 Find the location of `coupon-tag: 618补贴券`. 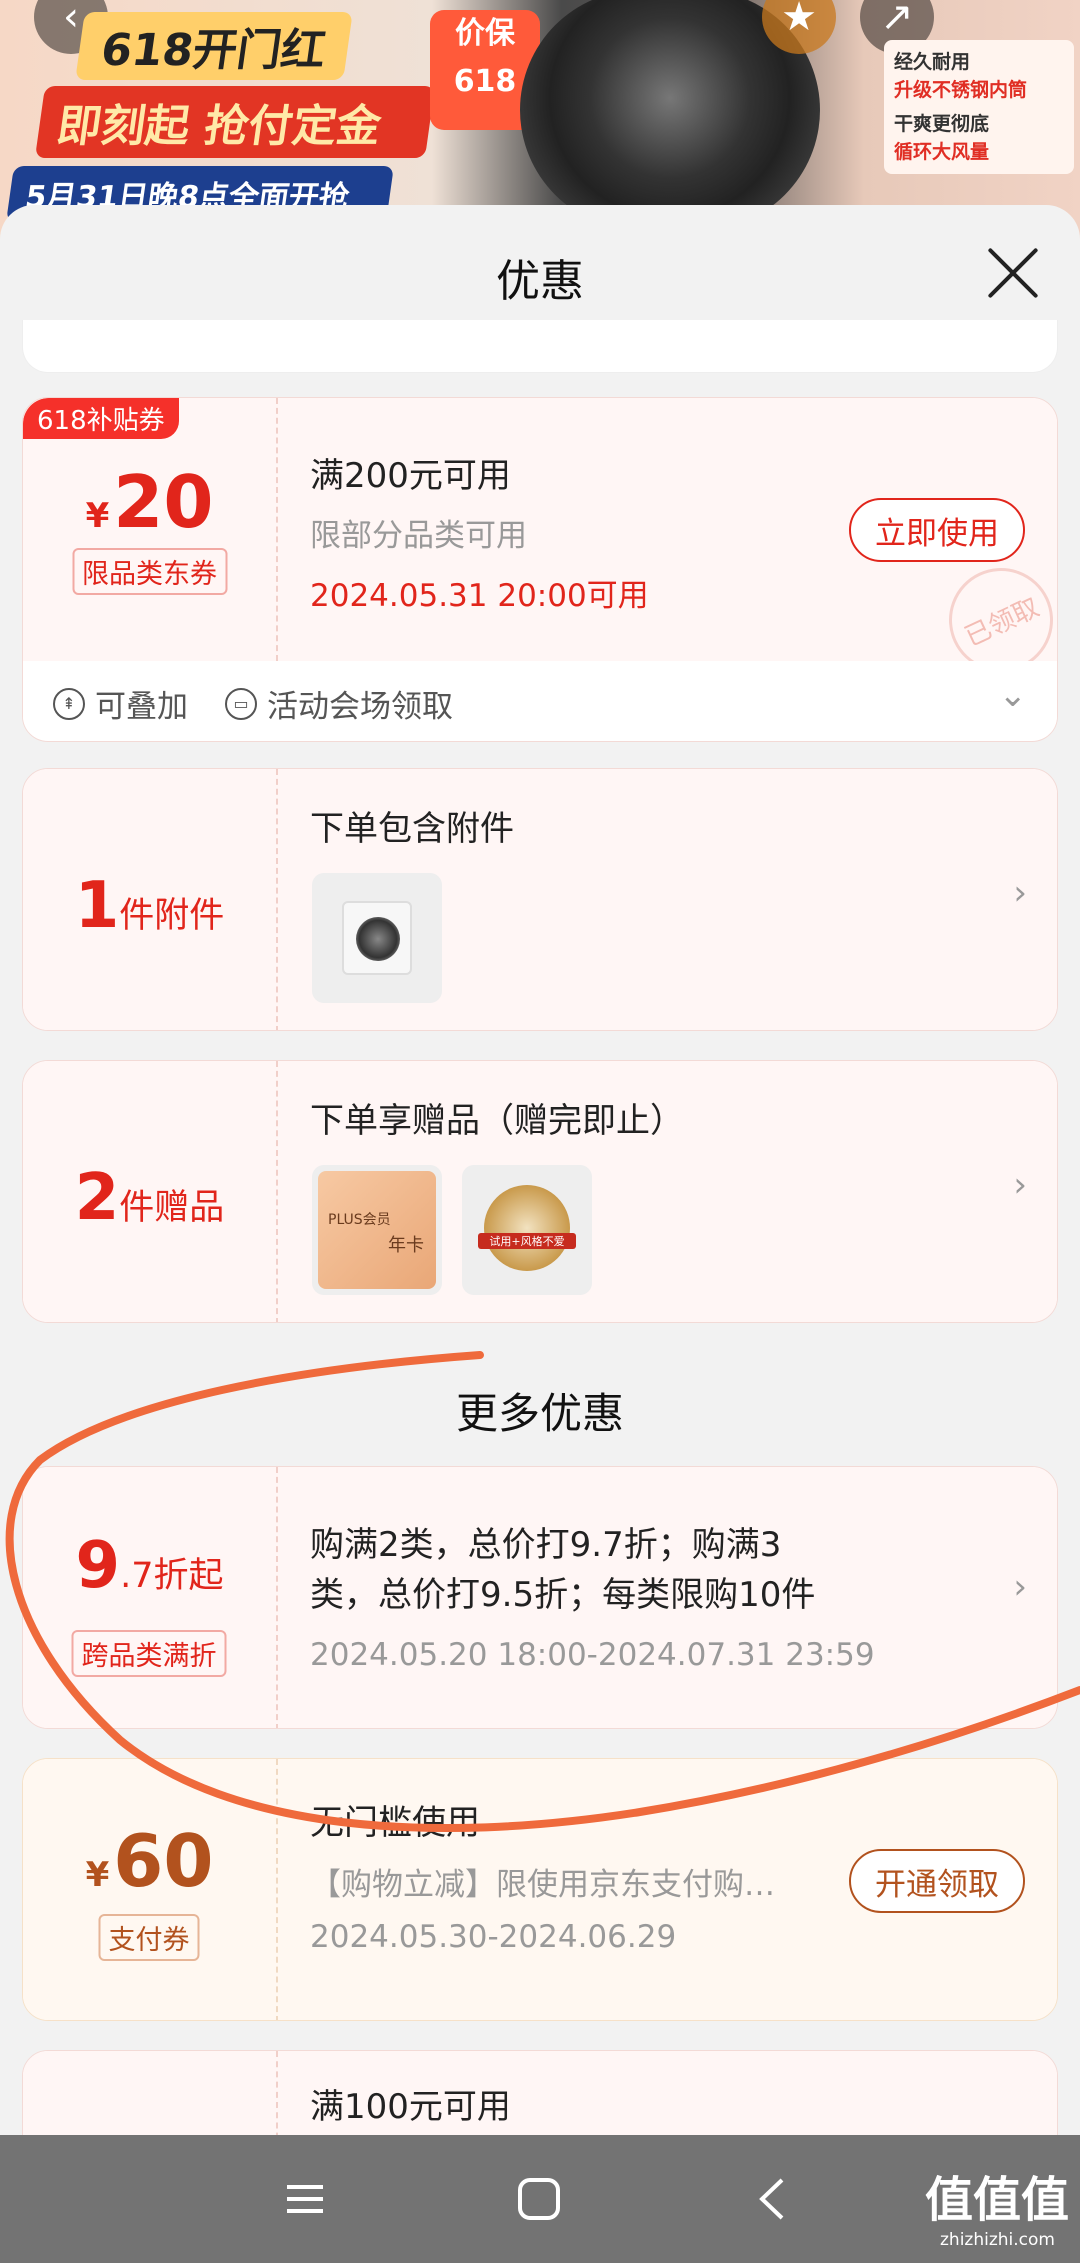

coupon-tag: 618补贴券 is located at coordinates (101, 418).